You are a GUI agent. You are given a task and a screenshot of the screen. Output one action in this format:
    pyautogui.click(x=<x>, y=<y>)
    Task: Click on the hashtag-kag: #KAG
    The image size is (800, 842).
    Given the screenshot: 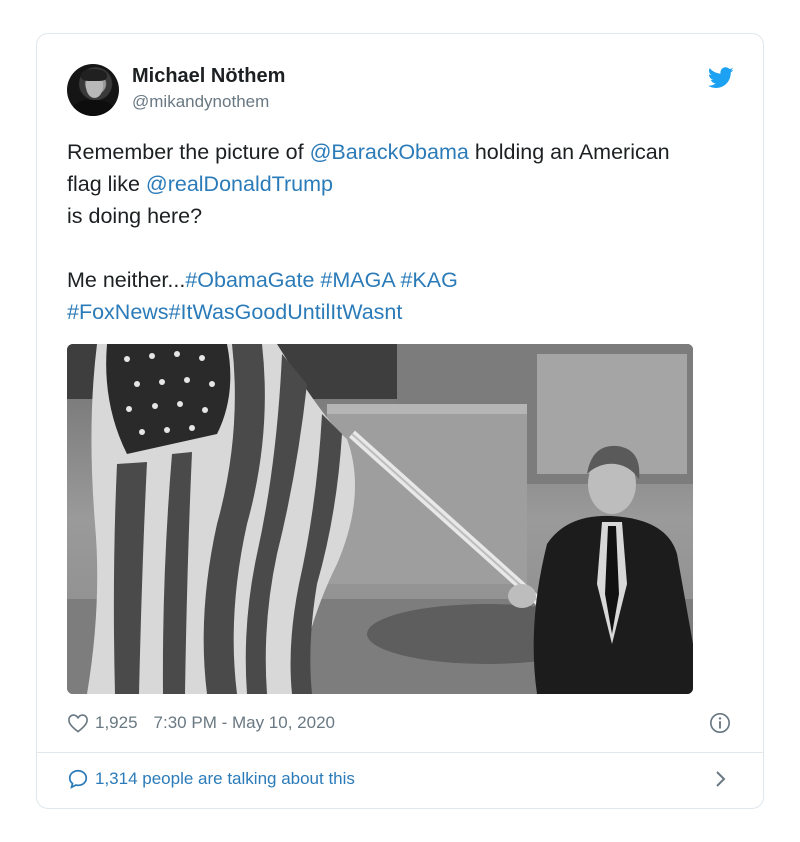 What is the action you would take?
    pyautogui.click(x=428, y=280)
    